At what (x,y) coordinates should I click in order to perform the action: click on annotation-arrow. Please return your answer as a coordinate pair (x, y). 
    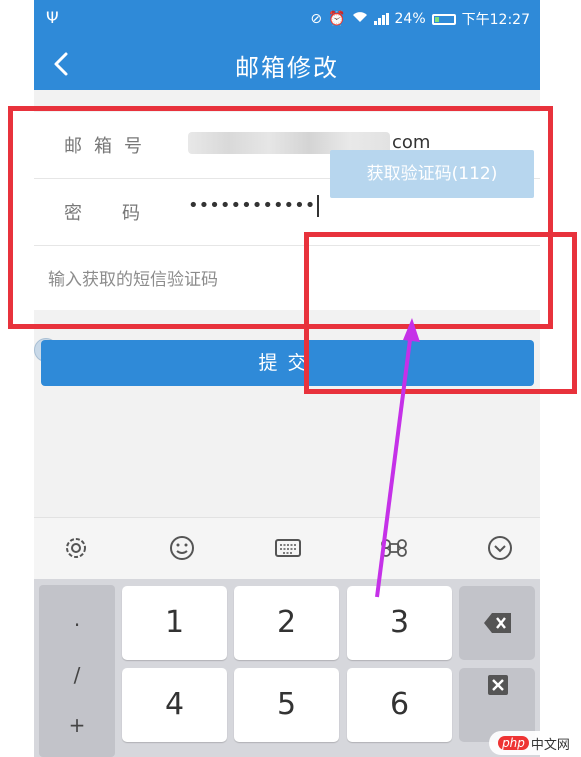
    Looking at the image, I should click on (397, 458).